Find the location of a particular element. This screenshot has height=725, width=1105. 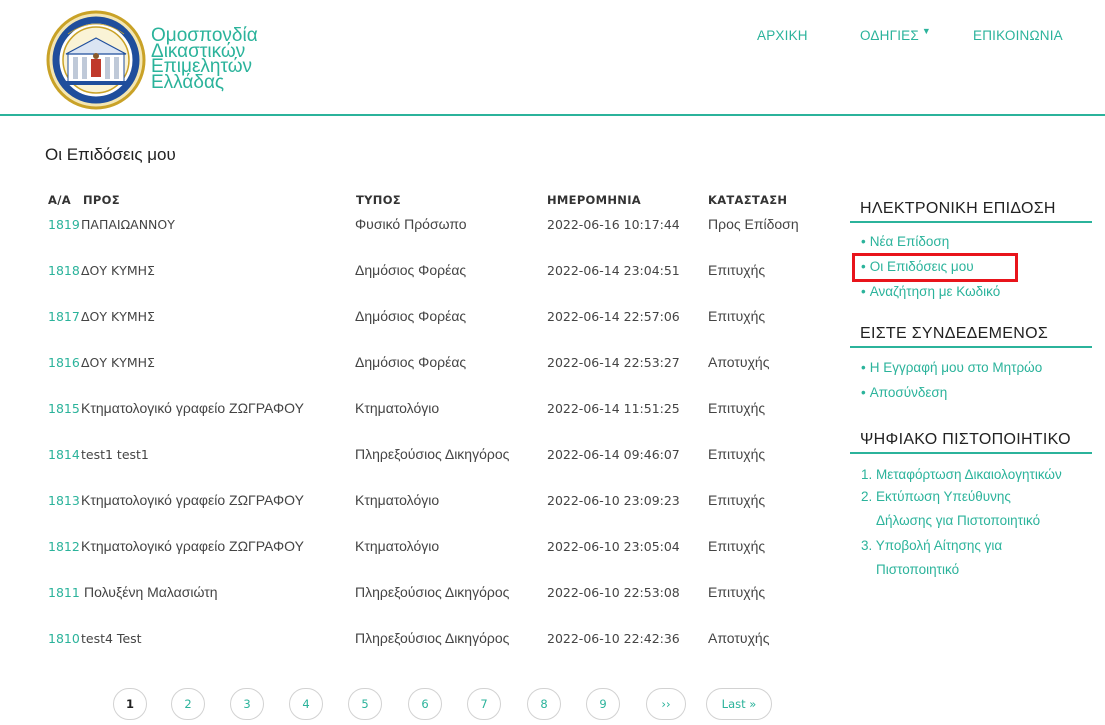

step-label: Μεταφόρτωση Δικαιολογητικών is located at coordinates (969, 474).